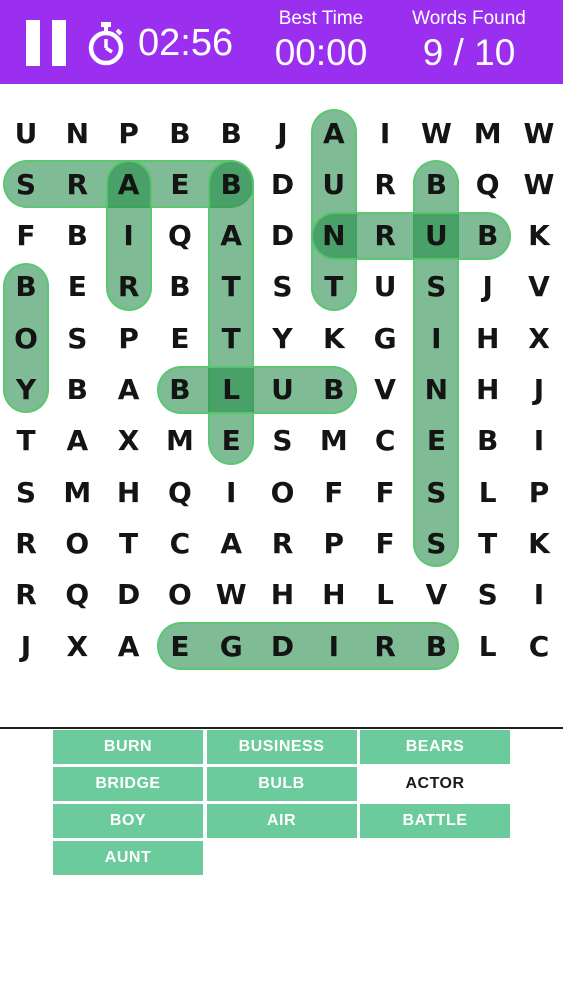  Describe the element at coordinates (282, 338) in the screenshot. I see `grid-cell: Y` at that location.